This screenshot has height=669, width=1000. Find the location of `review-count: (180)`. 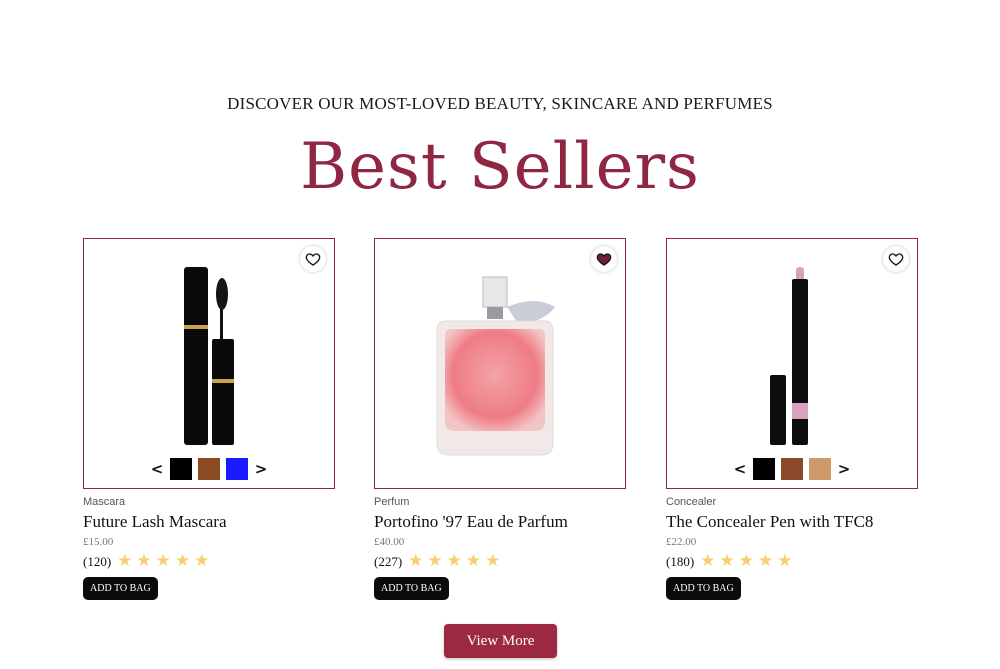

review-count: (180) is located at coordinates (680, 561).